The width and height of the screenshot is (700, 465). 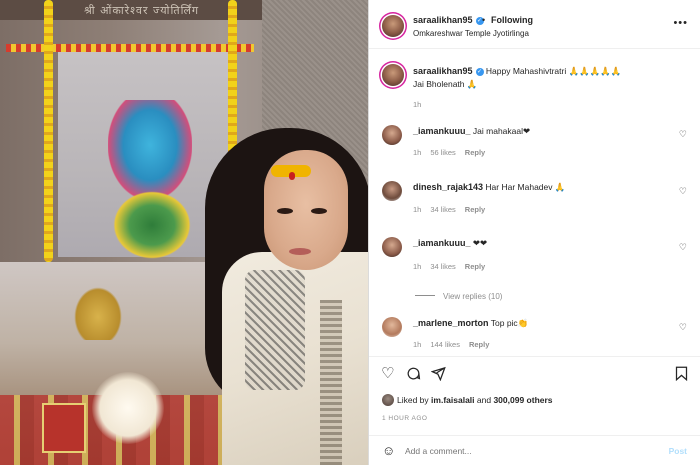 What do you see at coordinates (501, 131) in the screenshot?
I see `comment-text: Jai mahakaal❤` at bounding box center [501, 131].